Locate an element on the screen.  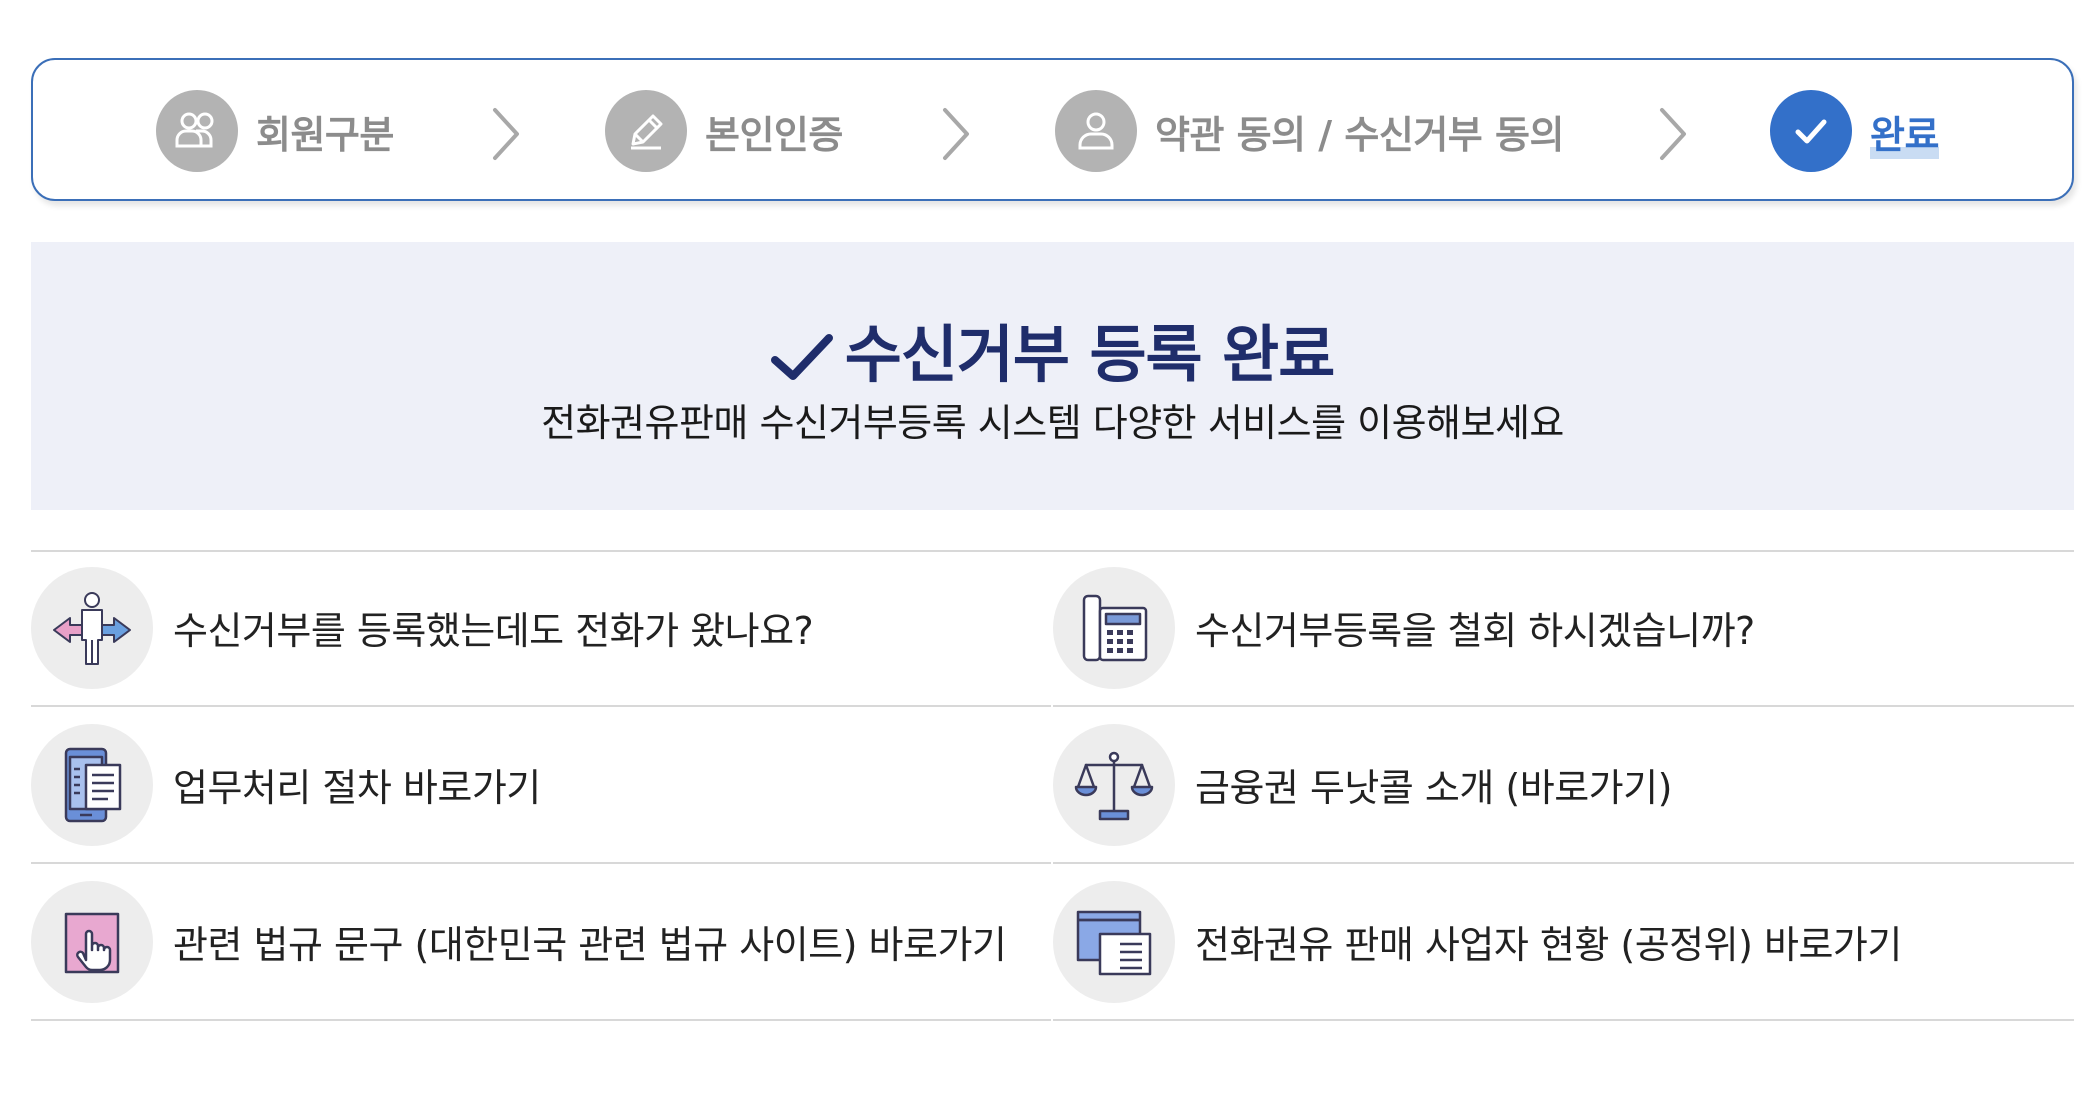
link-process-guide: 업무처리 절차 바로가기 is located at coordinates (541, 785).